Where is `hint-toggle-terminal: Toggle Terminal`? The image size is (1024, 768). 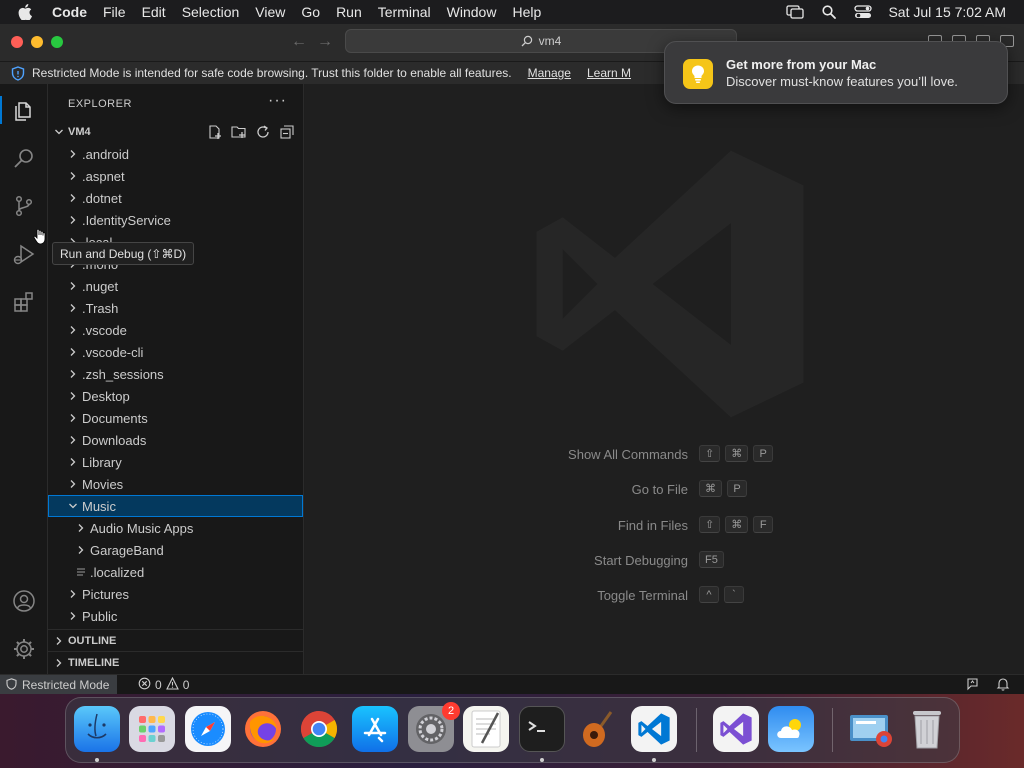 hint-toggle-terminal: Toggle Terminal is located at coordinates (496, 595).